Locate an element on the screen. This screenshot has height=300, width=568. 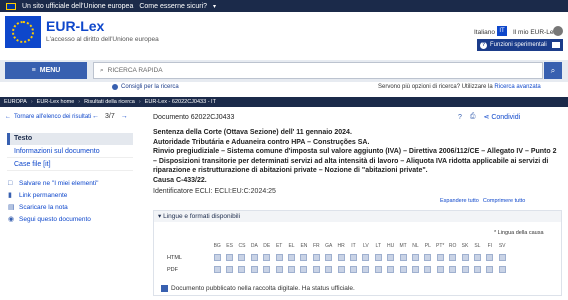
menu-button: ≡ MENU is located at coordinates (46, 70).